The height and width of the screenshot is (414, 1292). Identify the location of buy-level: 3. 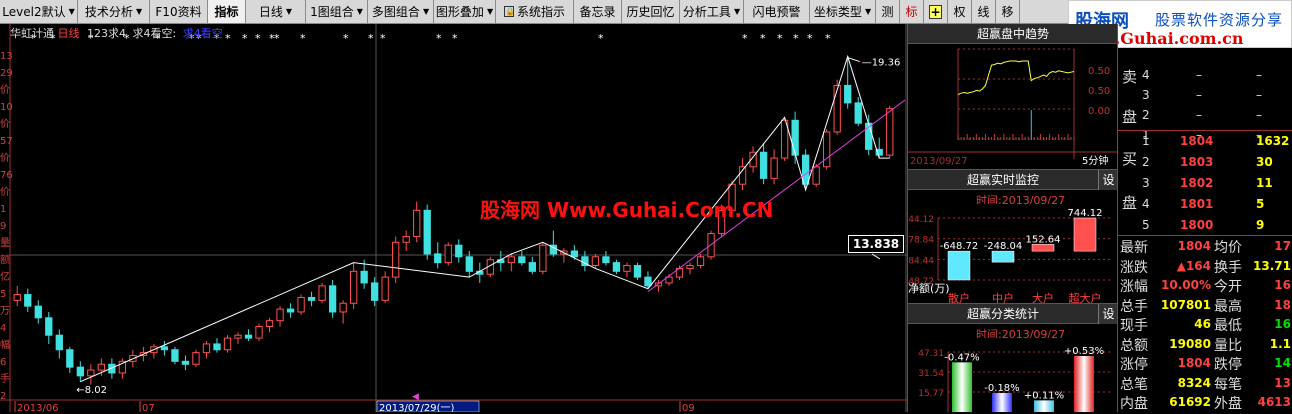
(1146, 183).